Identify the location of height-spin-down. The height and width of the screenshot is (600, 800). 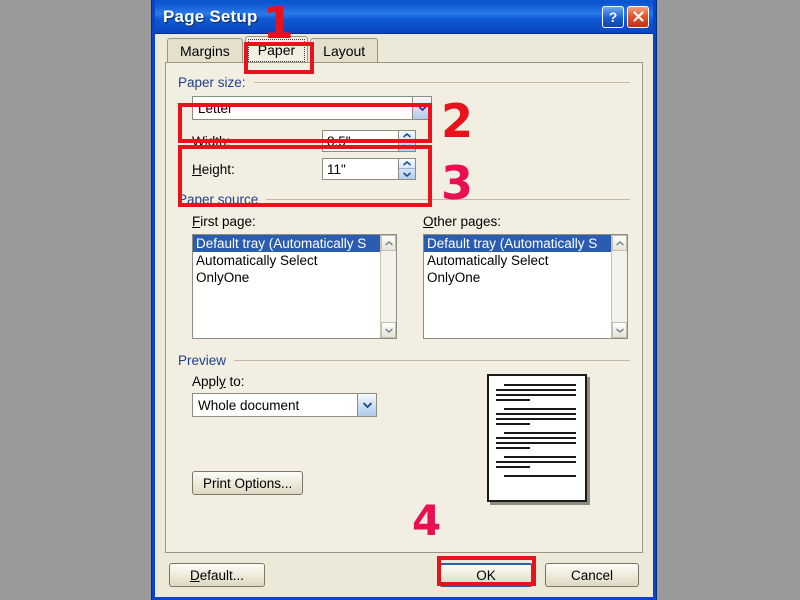
(407, 174).